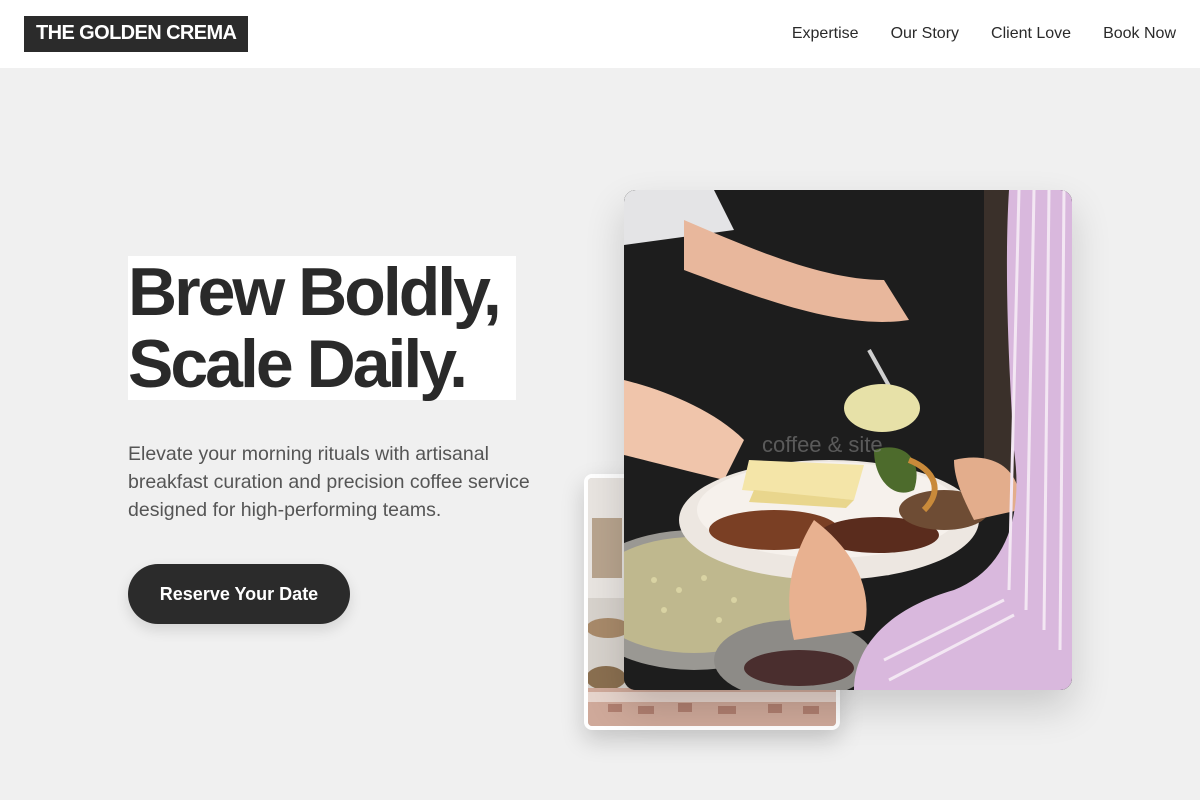  I want to click on hero-title: Brew Boldly, Scale Daily., so click(322, 328).